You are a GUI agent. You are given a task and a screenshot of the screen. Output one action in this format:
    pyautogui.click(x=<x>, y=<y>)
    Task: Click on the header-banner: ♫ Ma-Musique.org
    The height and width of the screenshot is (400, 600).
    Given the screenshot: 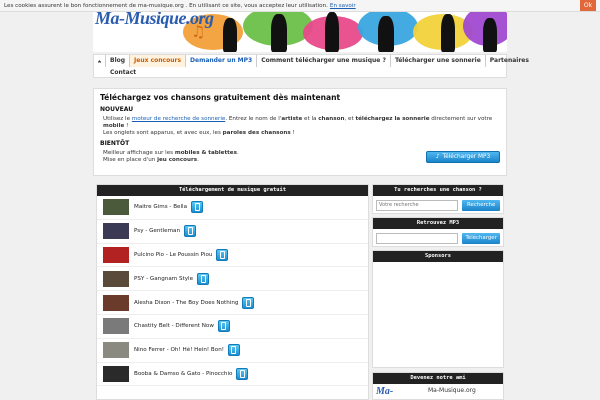 What is the action you would take?
    pyautogui.click(x=300, y=32)
    